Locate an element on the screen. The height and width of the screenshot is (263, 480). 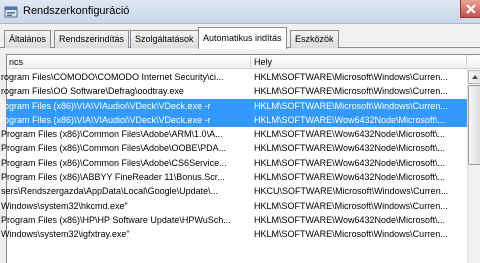
title-bar: Rendszerkonfiguráció is located at coordinates (240, 12).